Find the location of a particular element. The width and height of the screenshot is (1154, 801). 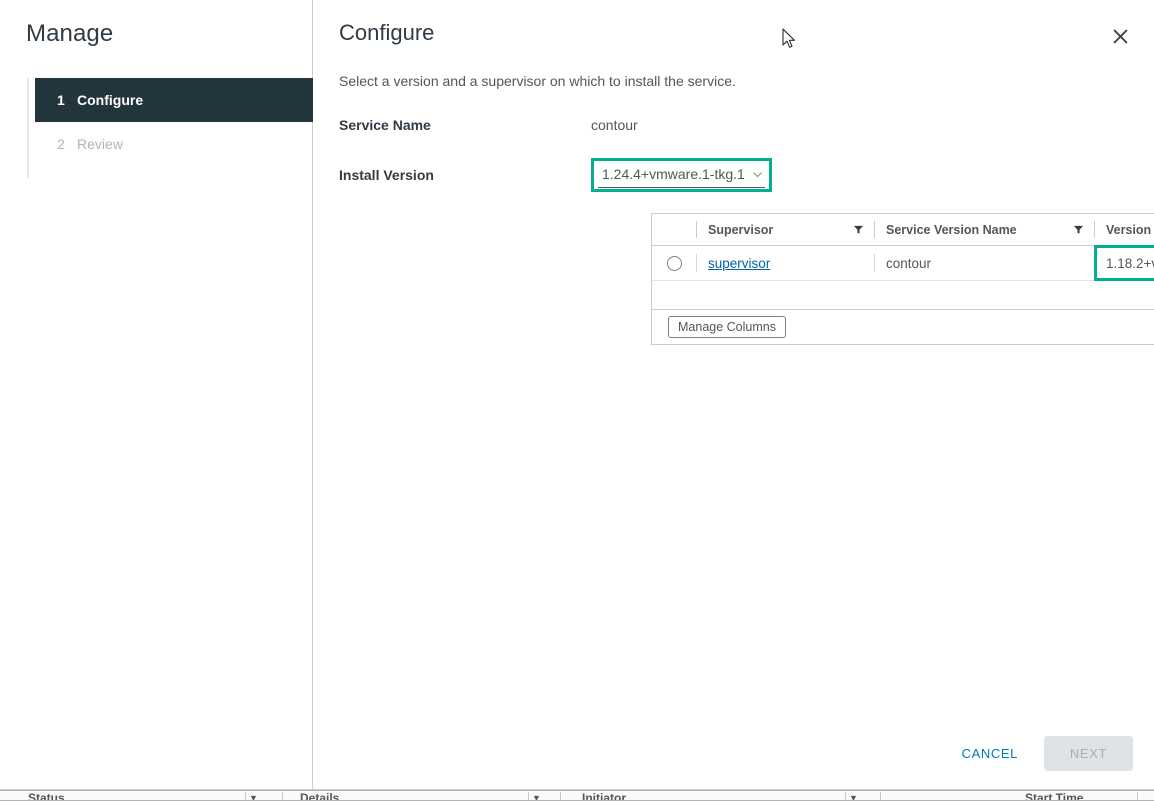

next-button: NEXT is located at coordinates (1088, 753).